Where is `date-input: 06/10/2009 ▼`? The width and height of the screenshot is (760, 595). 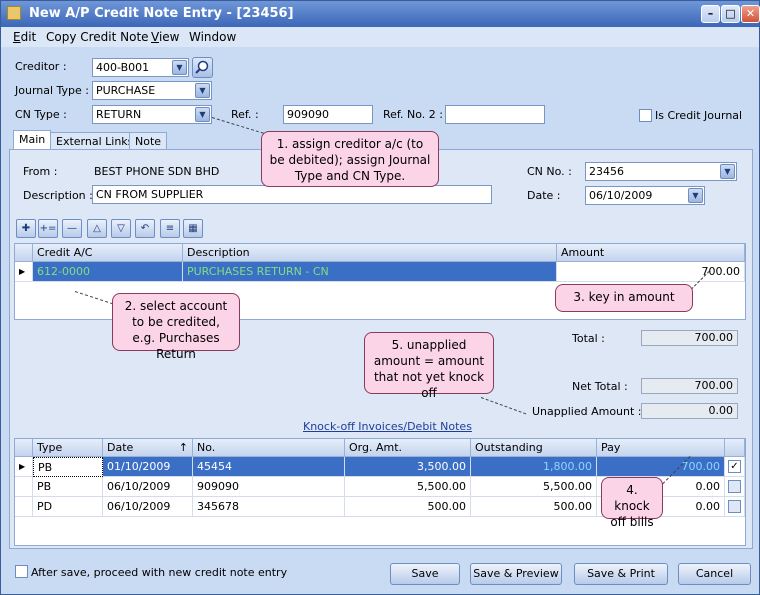 date-input: 06/10/2009 ▼ is located at coordinates (645, 195).